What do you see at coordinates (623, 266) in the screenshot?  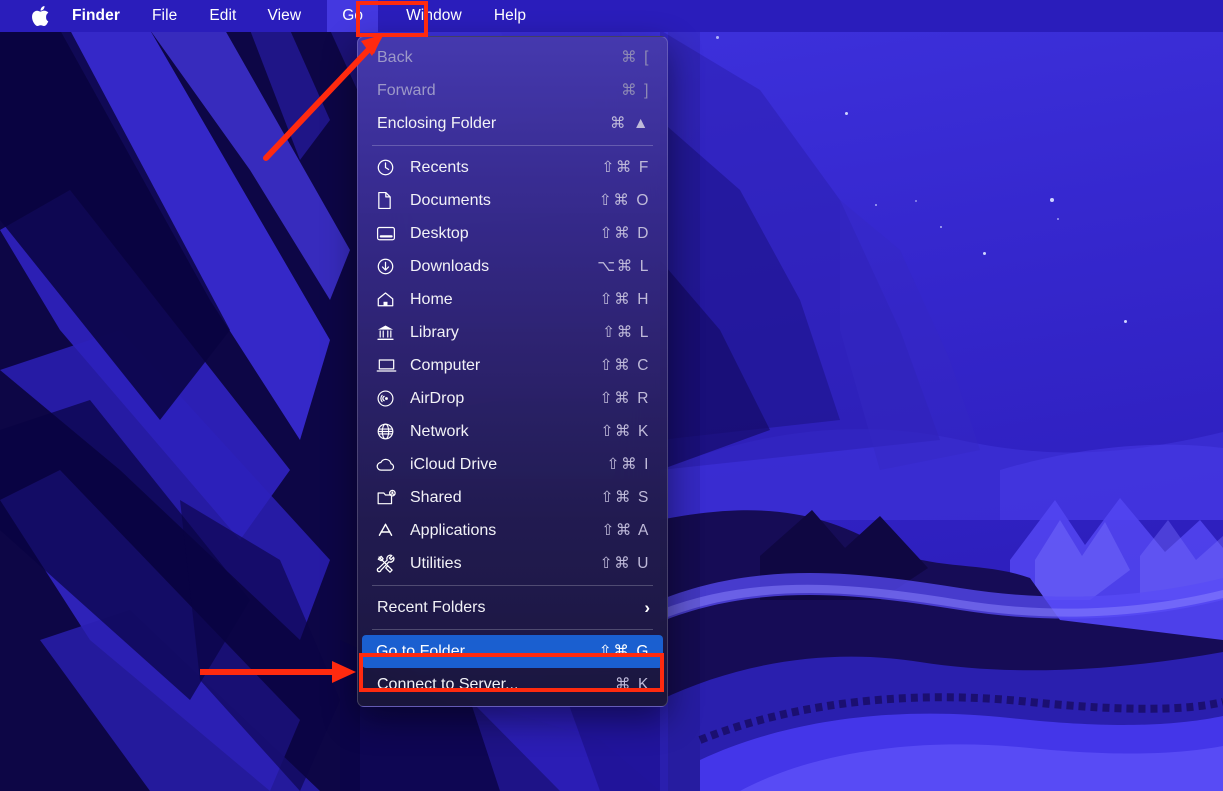 I see `menu-item-shortcut: ⌥⌘ L` at bounding box center [623, 266].